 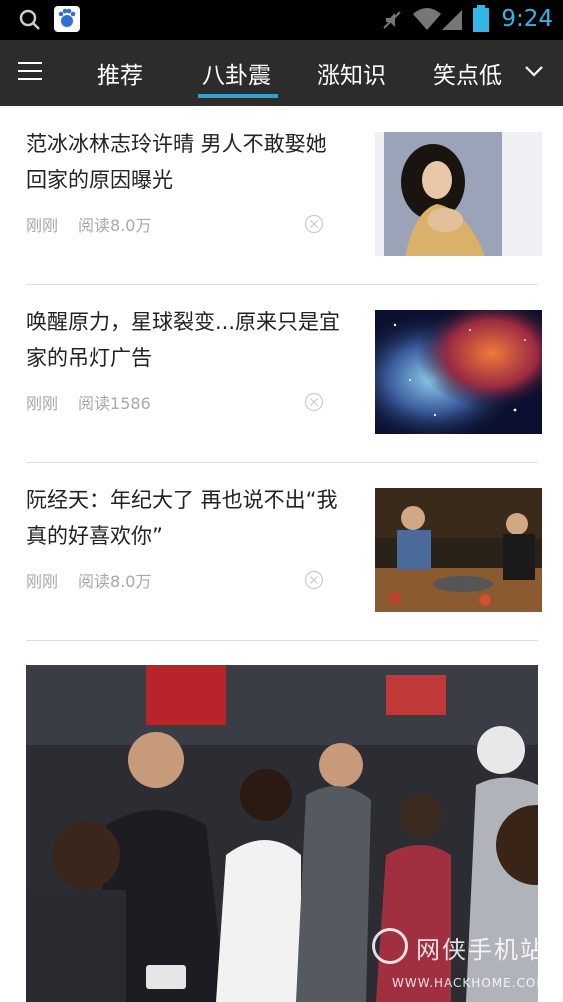 What do you see at coordinates (351, 73) in the screenshot?
I see `tab-knowledge: 涨知识` at bounding box center [351, 73].